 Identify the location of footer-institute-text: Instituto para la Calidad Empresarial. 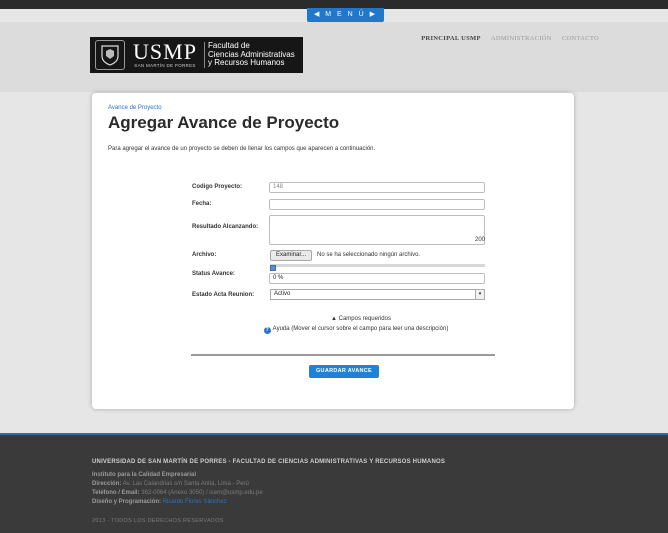
(144, 475).